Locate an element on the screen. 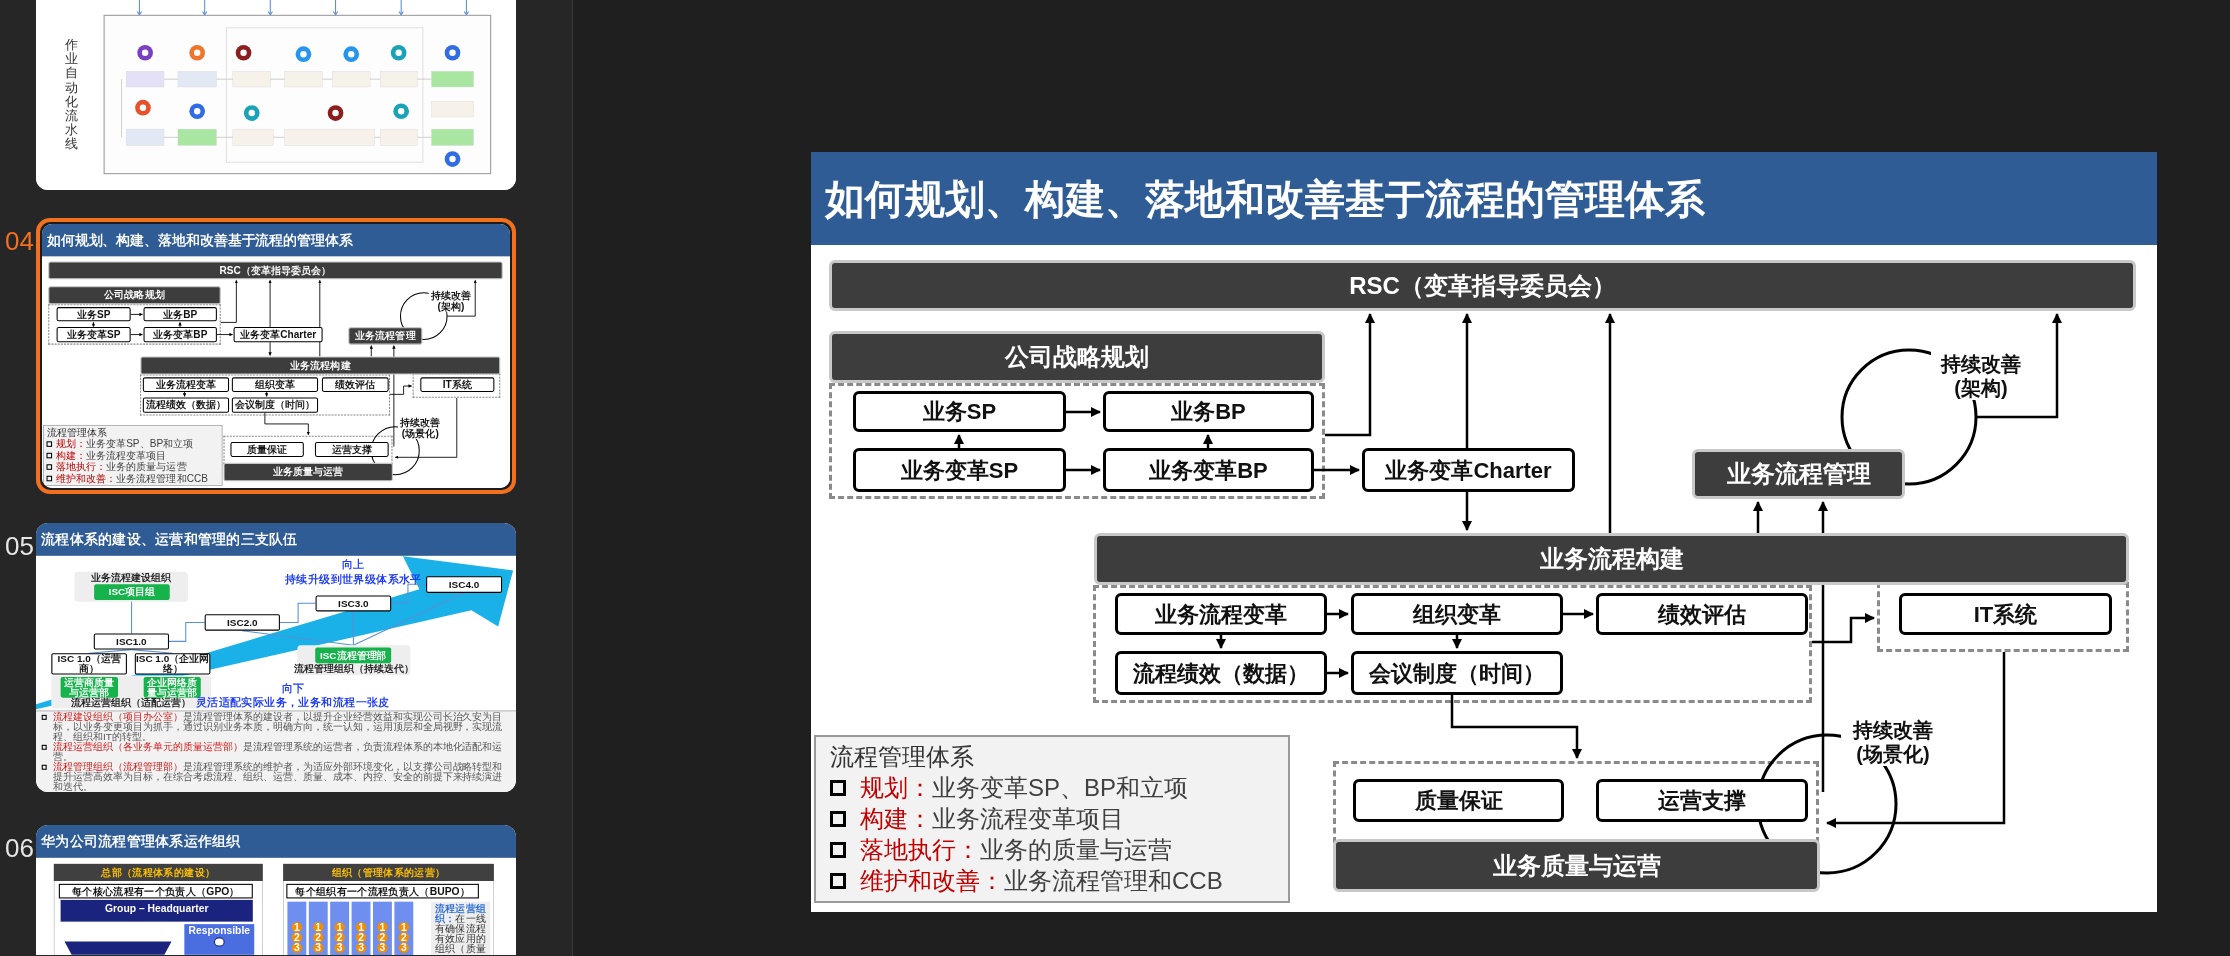  slide-thumbnail: 作业自动化流水线 is located at coordinates (276, 95).